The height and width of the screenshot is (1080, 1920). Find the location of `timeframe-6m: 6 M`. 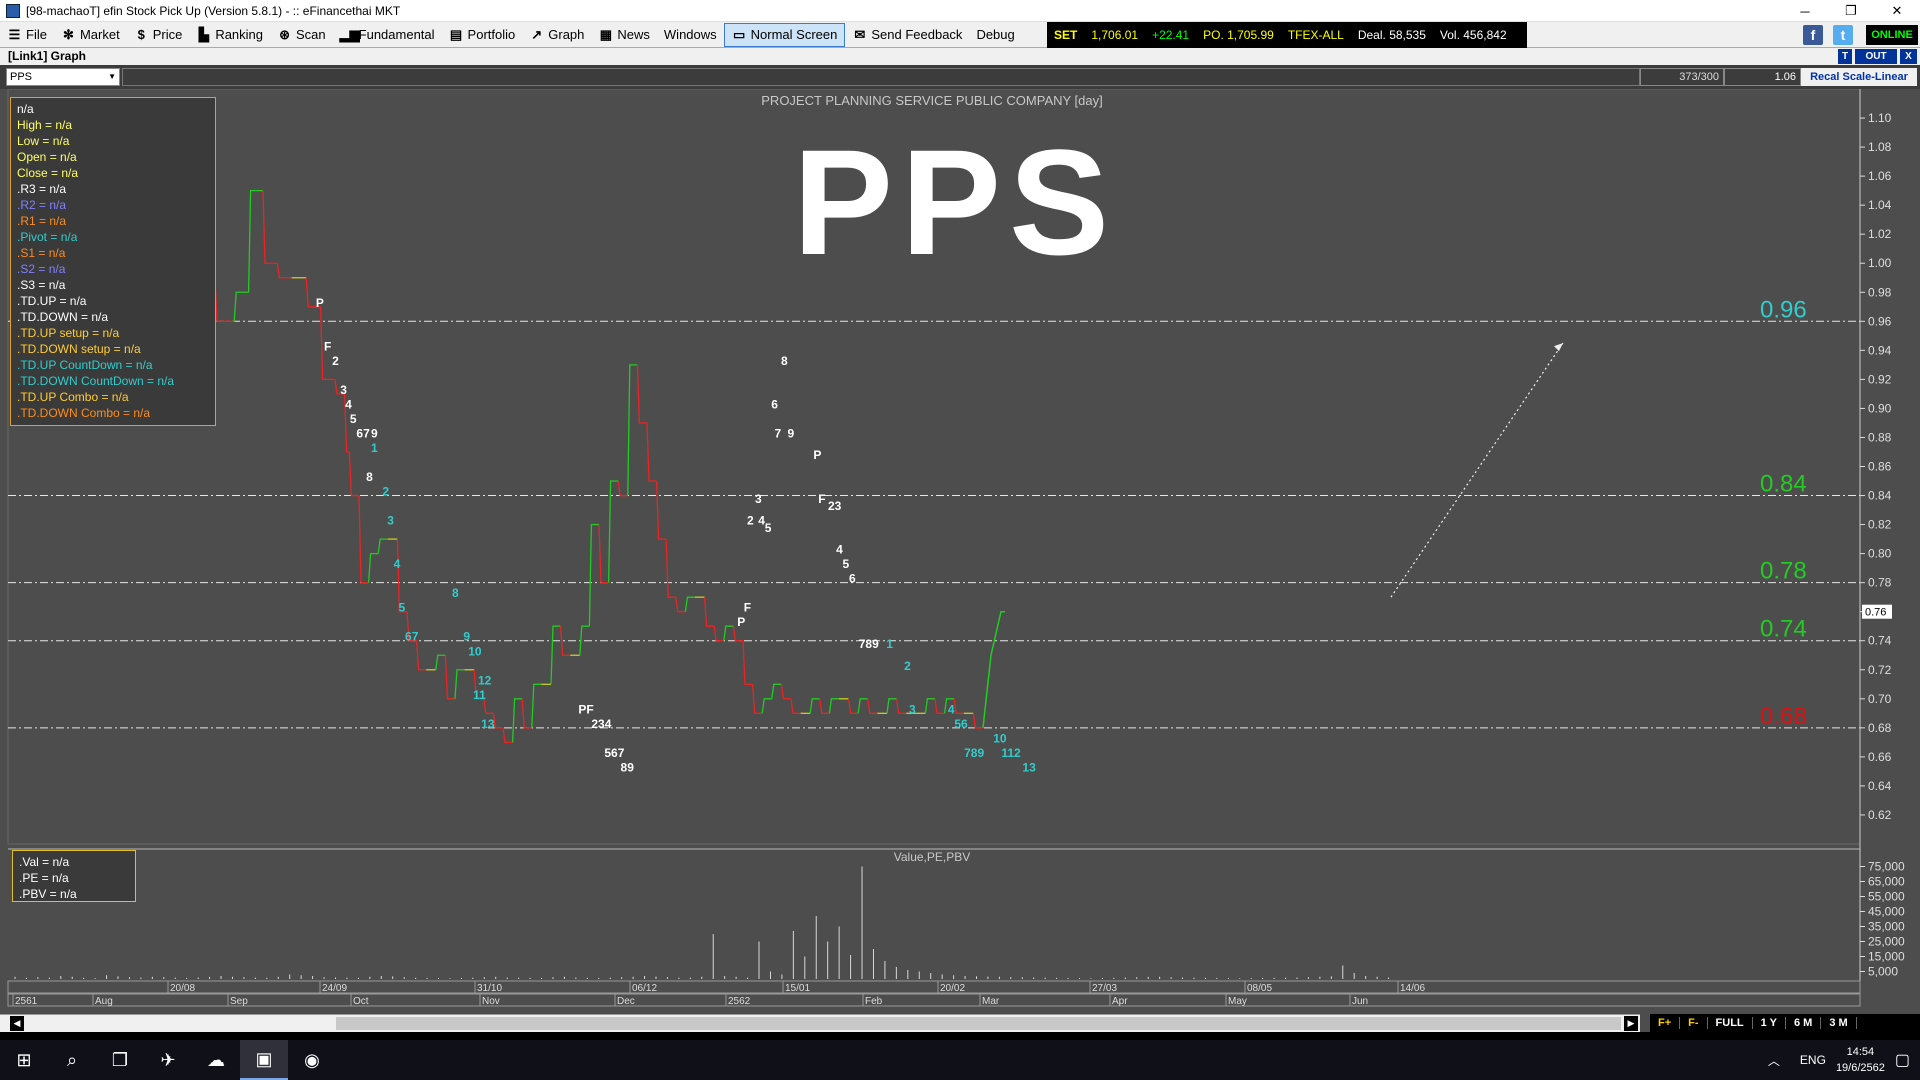

timeframe-6m: 6 M is located at coordinates (1804, 1023).